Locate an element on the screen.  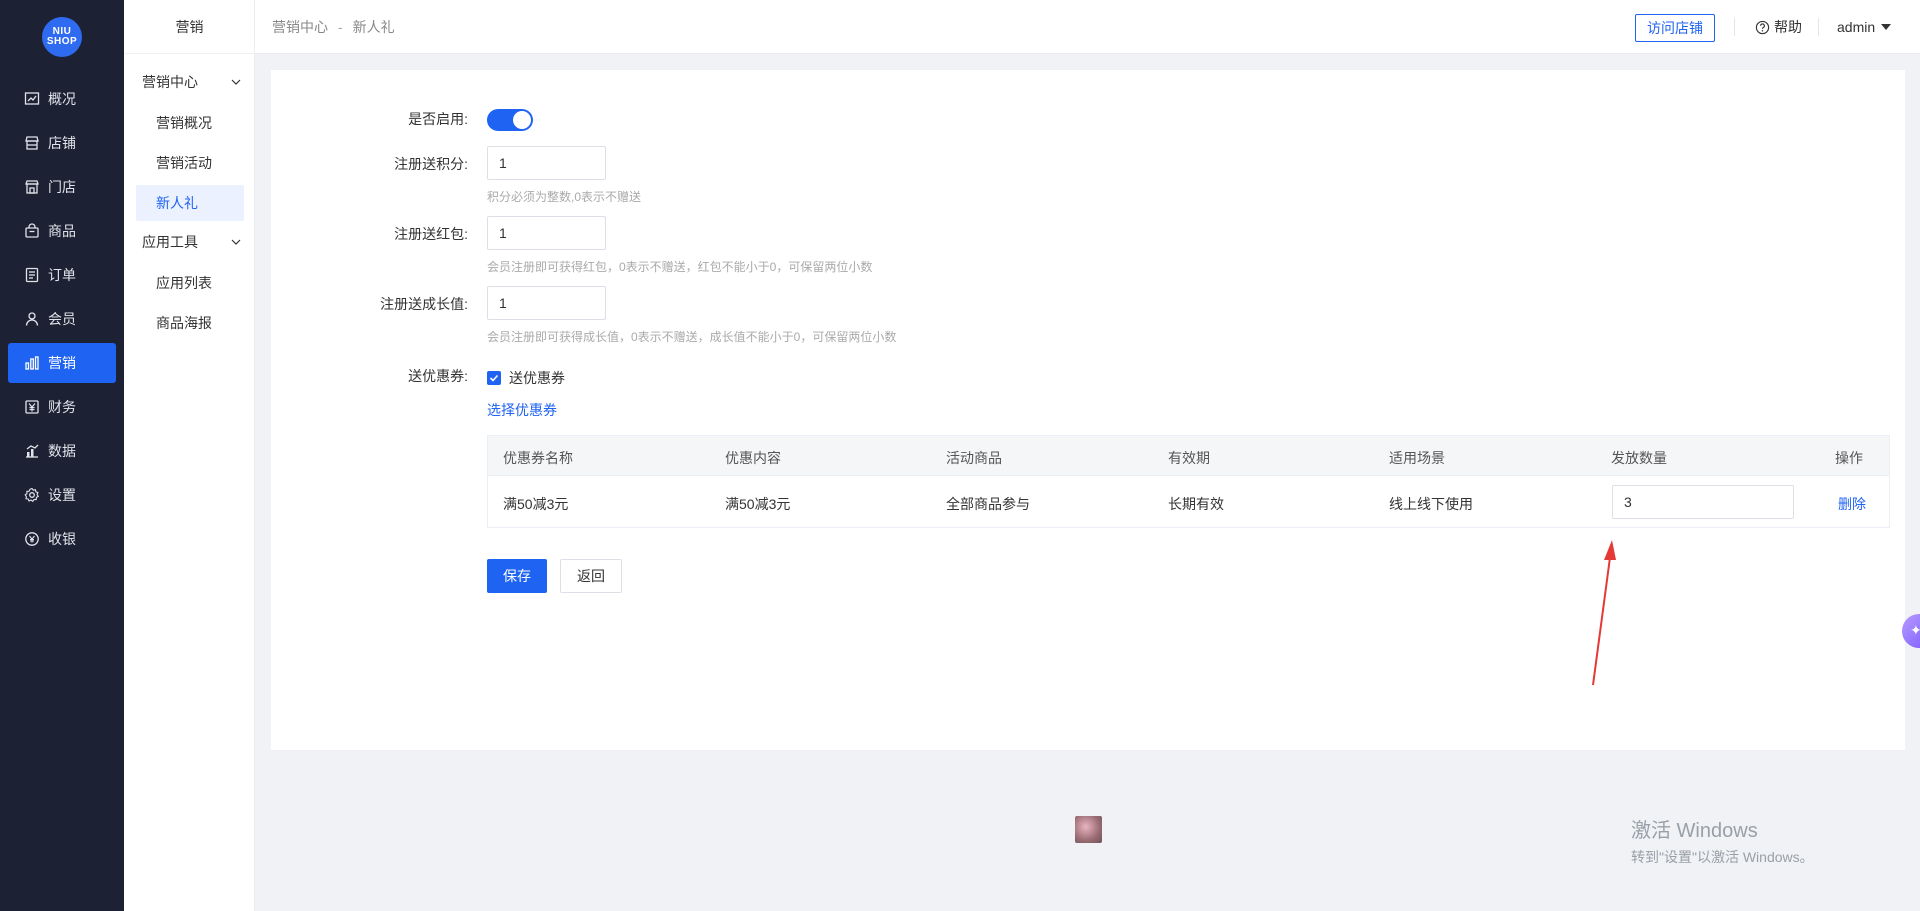
menu-label: 店铺 is located at coordinates (62, 143).